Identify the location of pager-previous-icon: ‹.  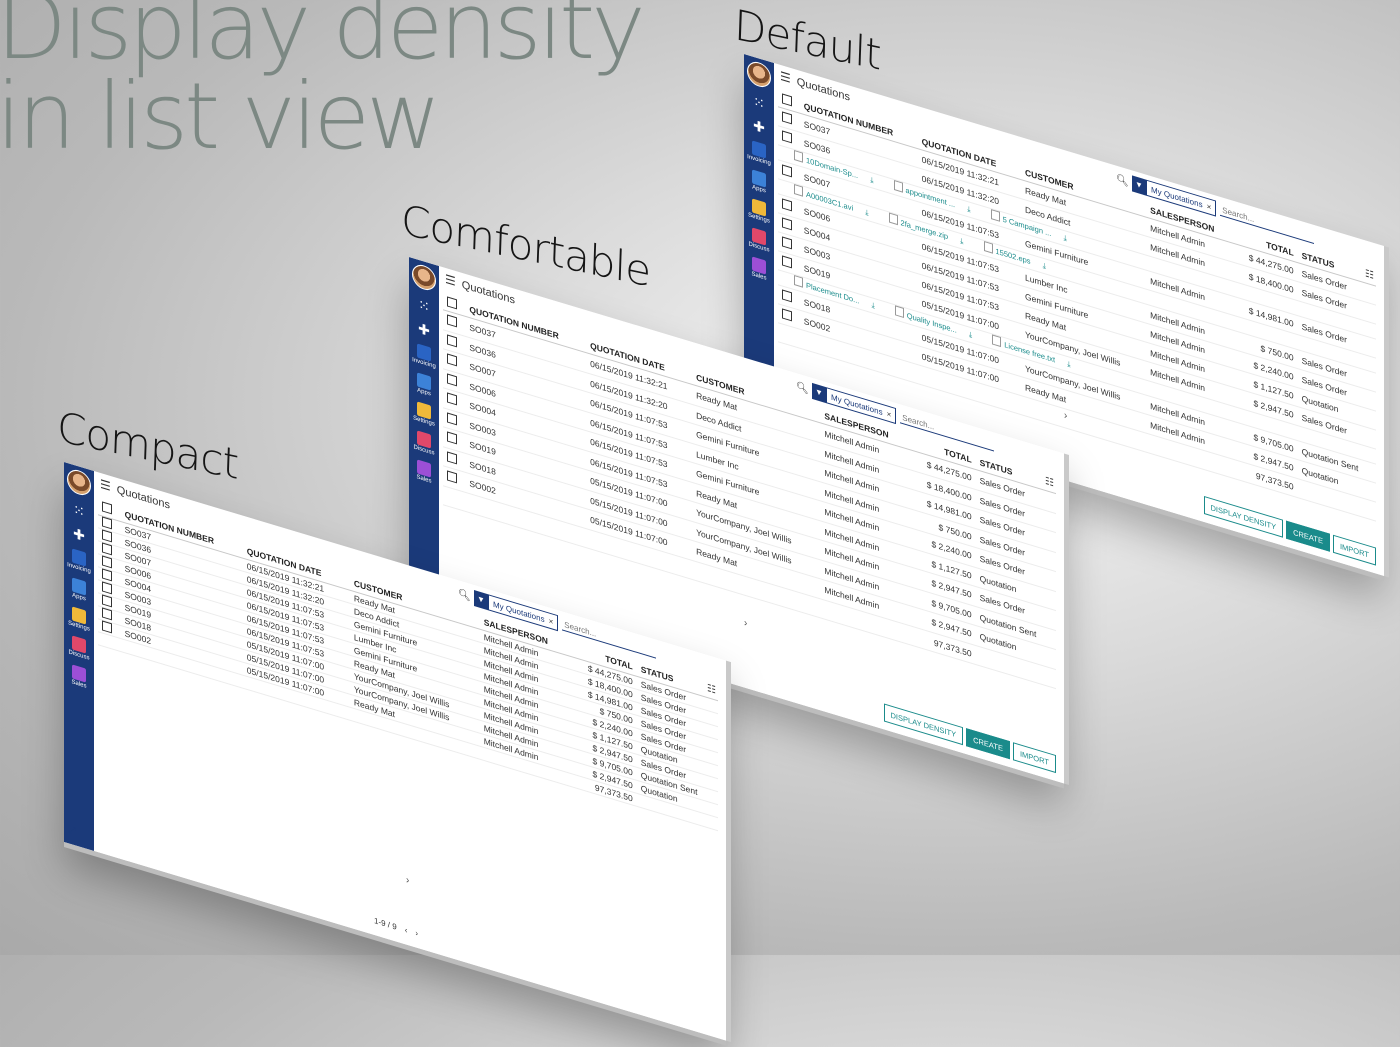
(406, 930).